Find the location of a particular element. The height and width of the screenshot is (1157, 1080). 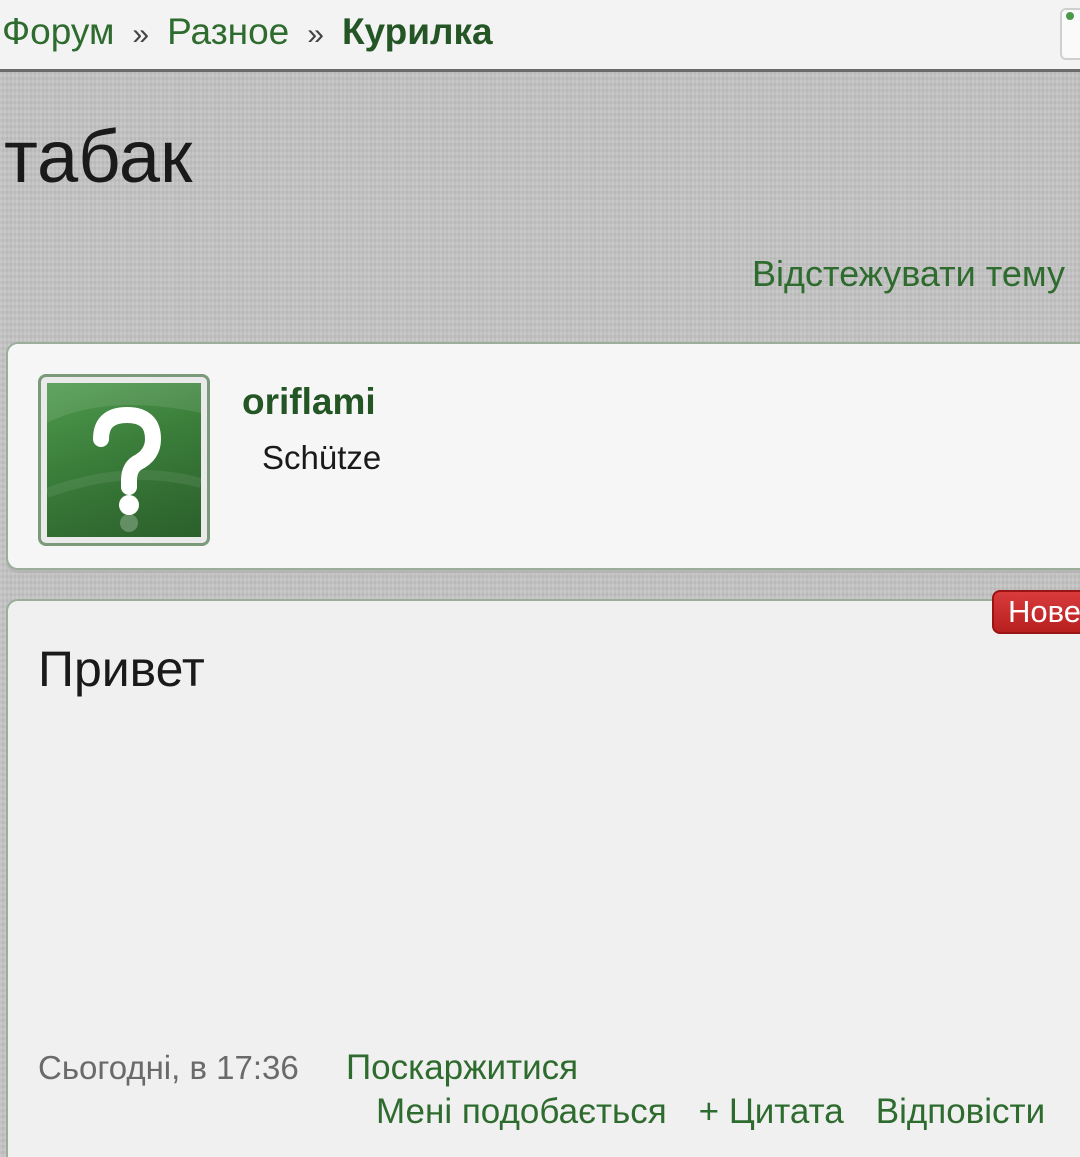

report-link: Поскаржитися is located at coordinates (462, 1068).